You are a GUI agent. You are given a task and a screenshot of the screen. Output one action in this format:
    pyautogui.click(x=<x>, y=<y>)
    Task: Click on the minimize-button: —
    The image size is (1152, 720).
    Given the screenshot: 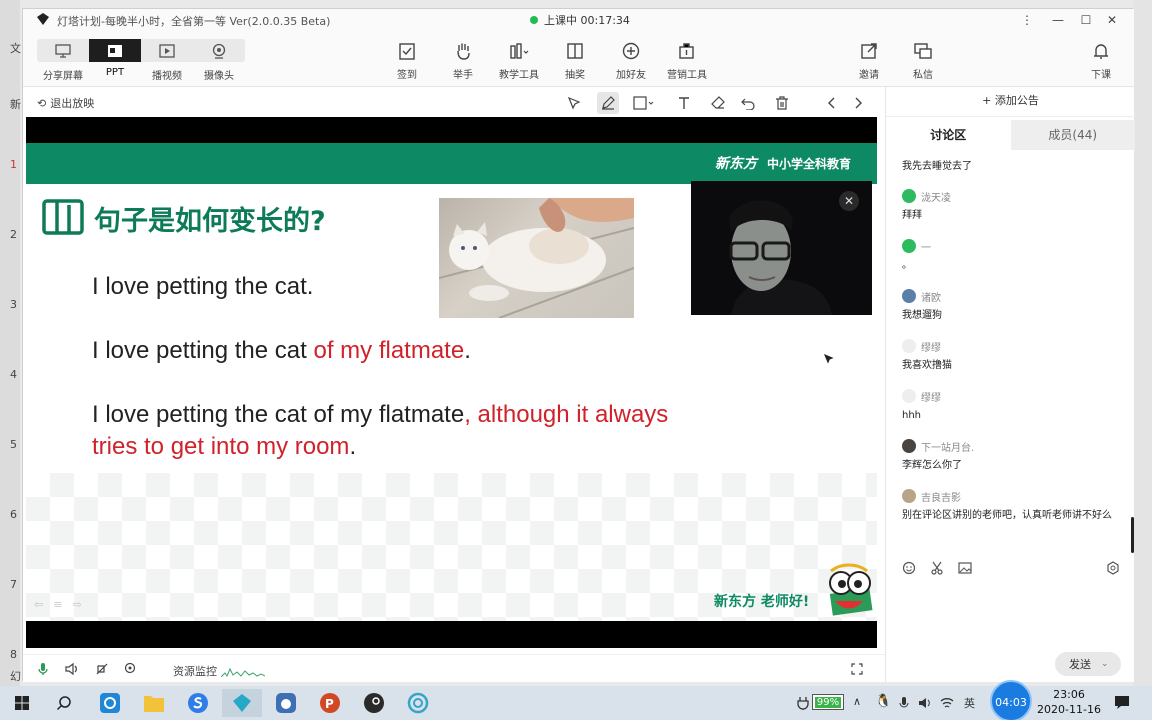 What is the action you would take?
    pyautogui.click(x=1058, y=20)
    